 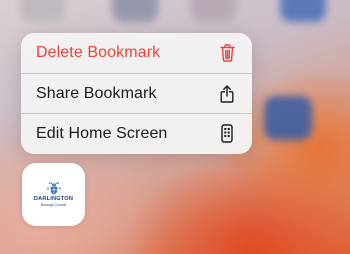 I want to click on bookmark-brand-name: DARLINGTON, so click(x=53, y=199).